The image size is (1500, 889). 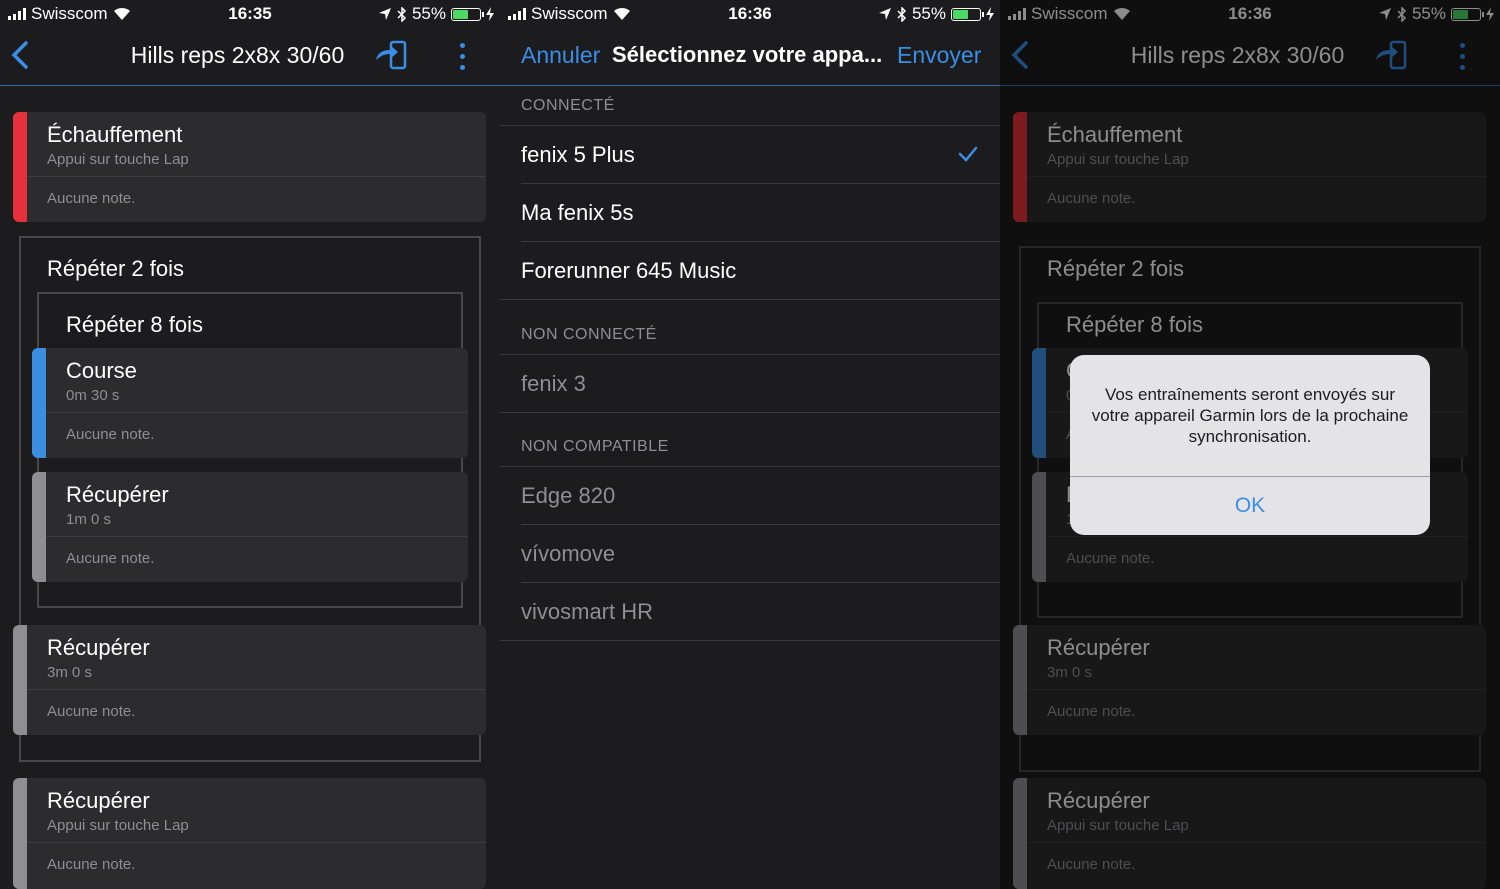 What do you see at coordinates (250, 527) in the screenshot?
I see `step-card-recover-inner: Récupérer 1m 0 s Aucune note.` at bounding box center [250, 527].